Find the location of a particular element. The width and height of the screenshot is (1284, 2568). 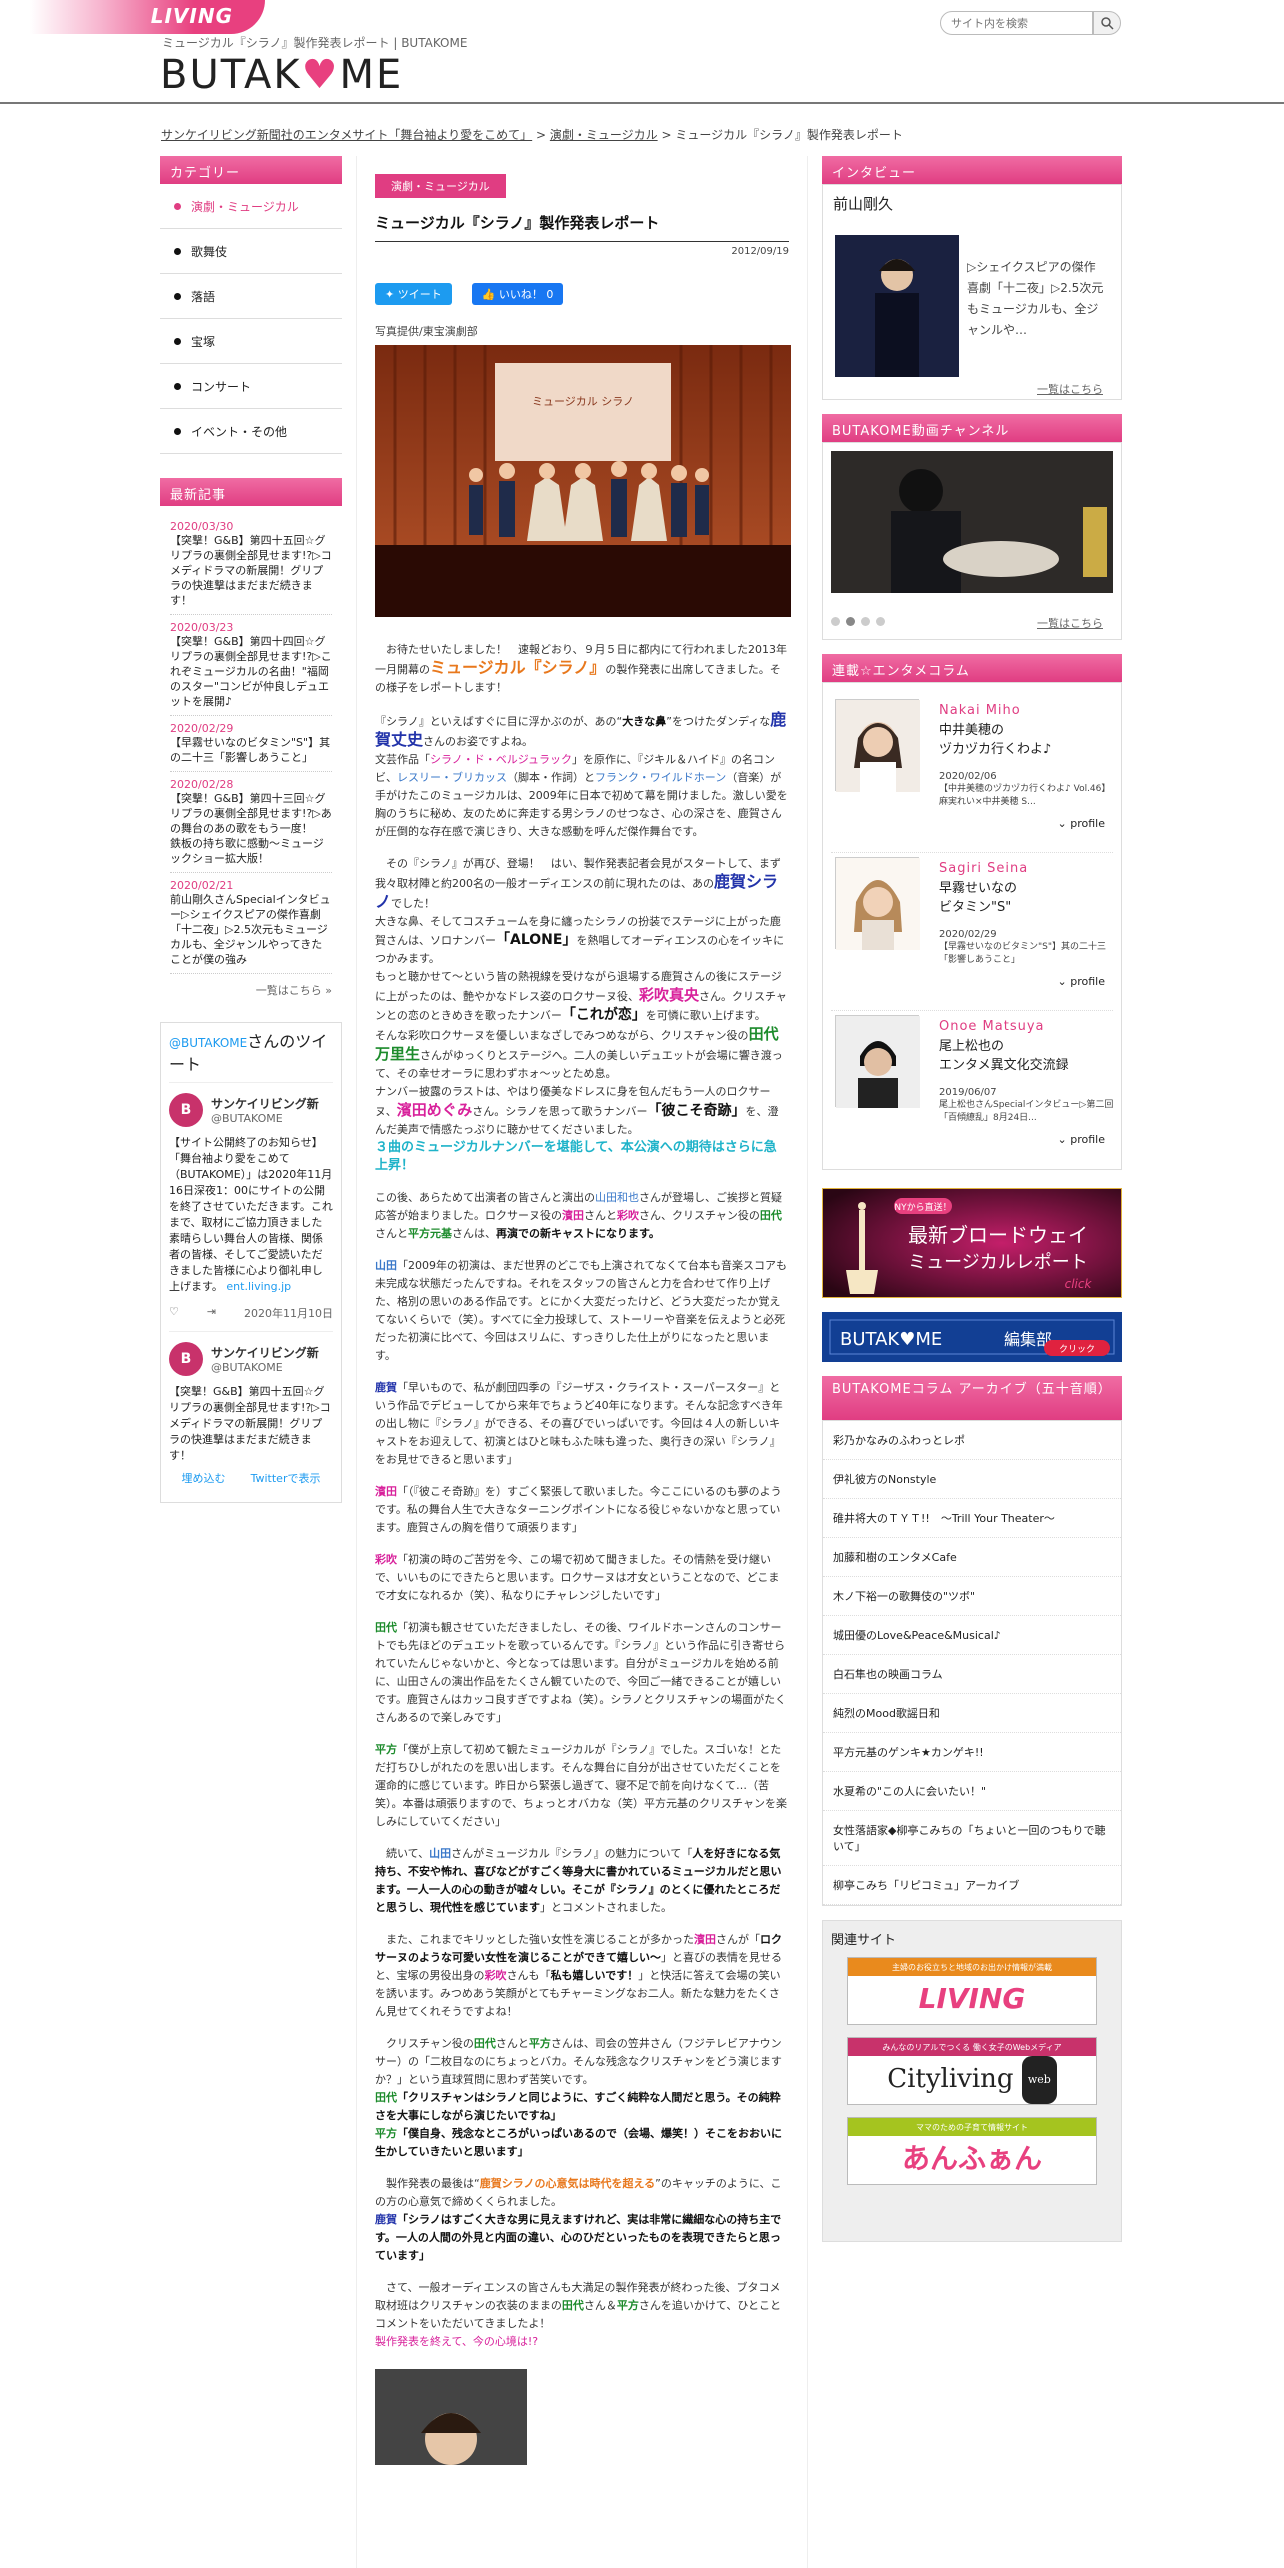

news-more-link: 一覧はこちら » is located at coordinates (251, 990).